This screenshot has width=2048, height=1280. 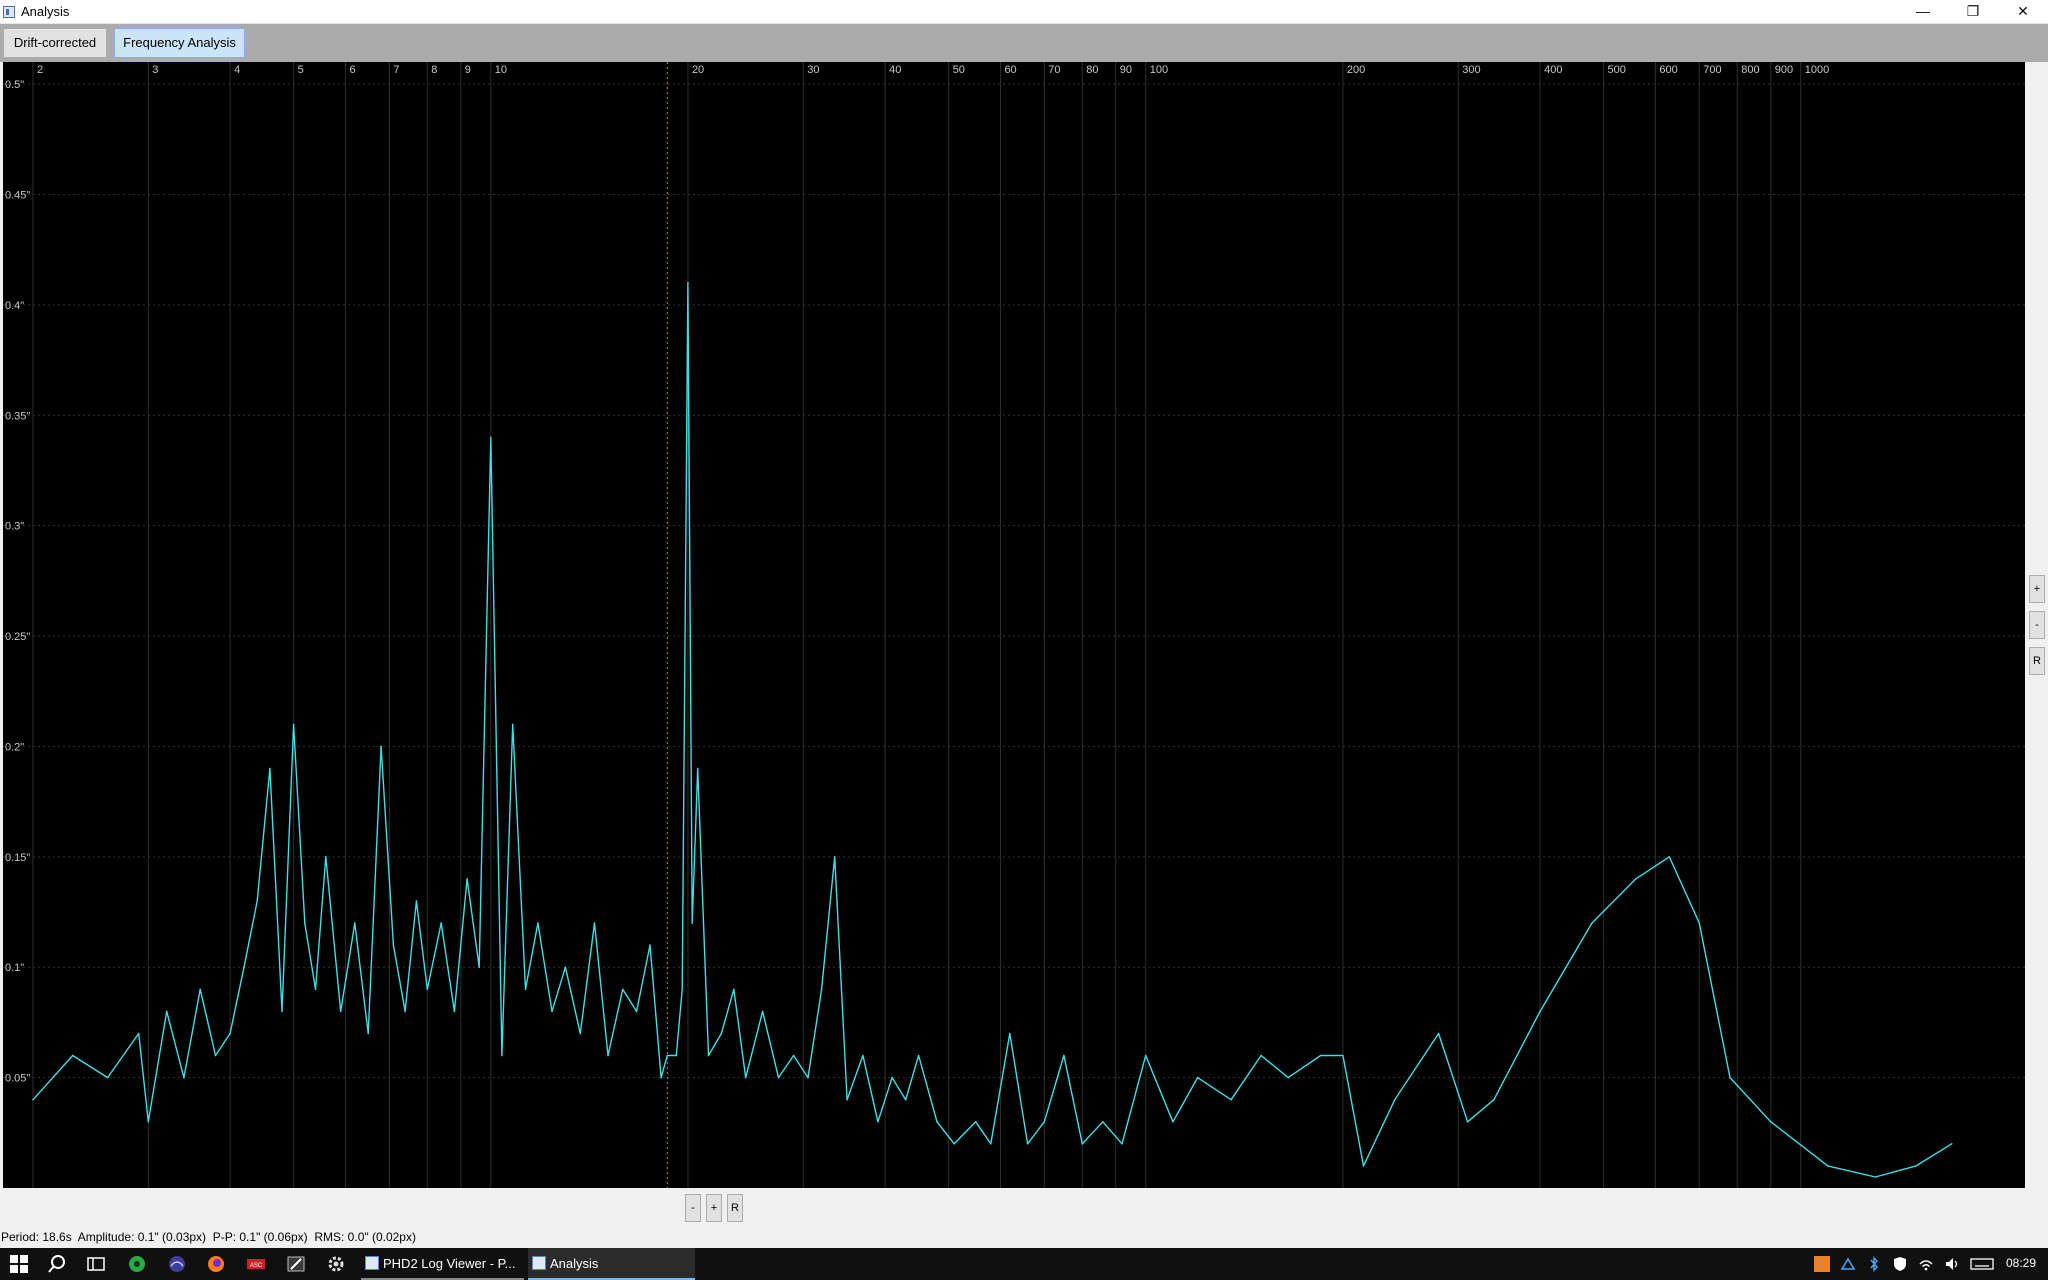 What do you see at coordinates (714, 1208) in the screenshot?
I see `x-zoom-in-button: +` at bounding box center [714, 1208].